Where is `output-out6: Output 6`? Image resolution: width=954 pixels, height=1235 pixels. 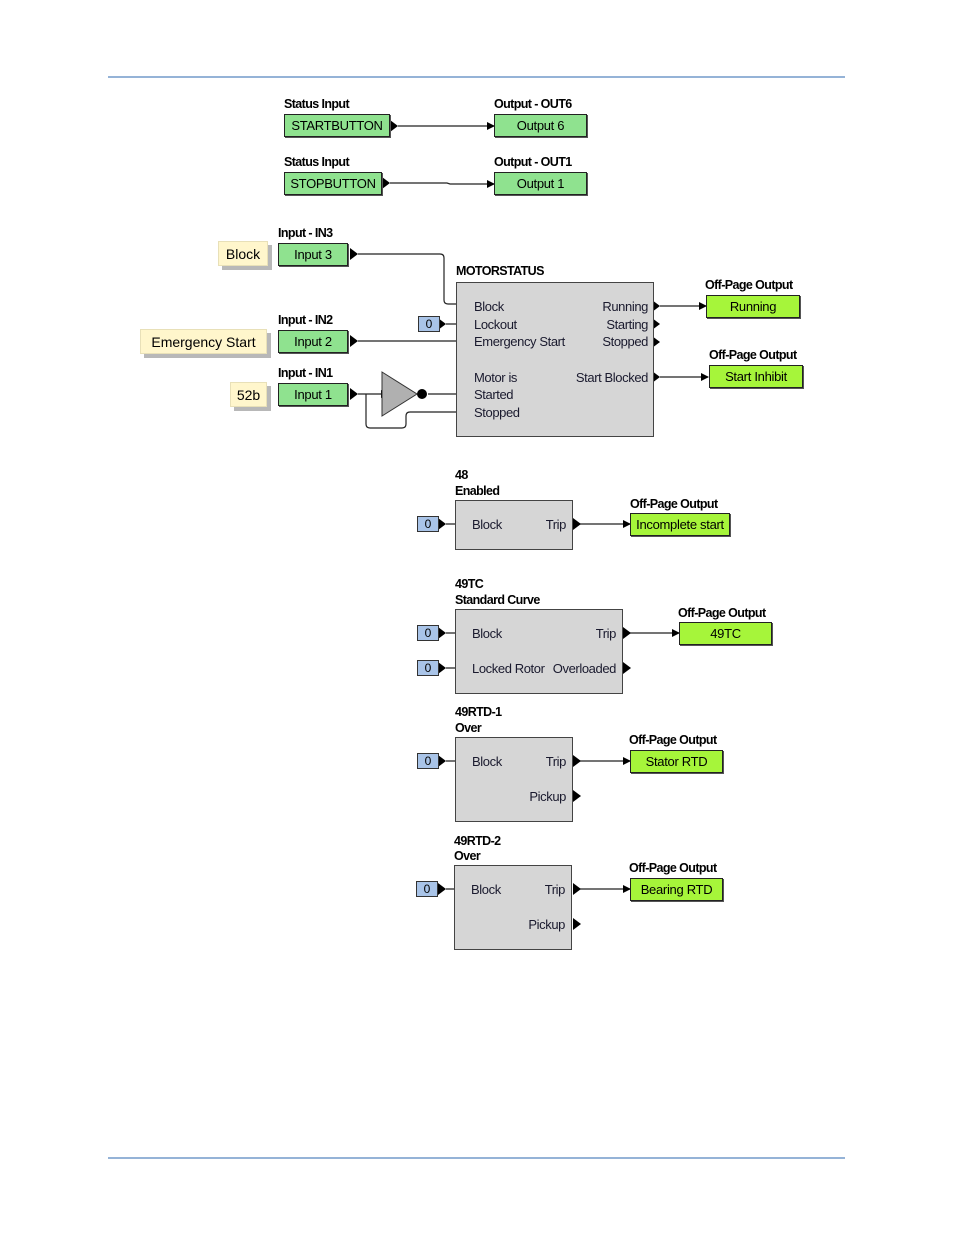 output-out6: Output 6 is located at coordinates (540, 125).